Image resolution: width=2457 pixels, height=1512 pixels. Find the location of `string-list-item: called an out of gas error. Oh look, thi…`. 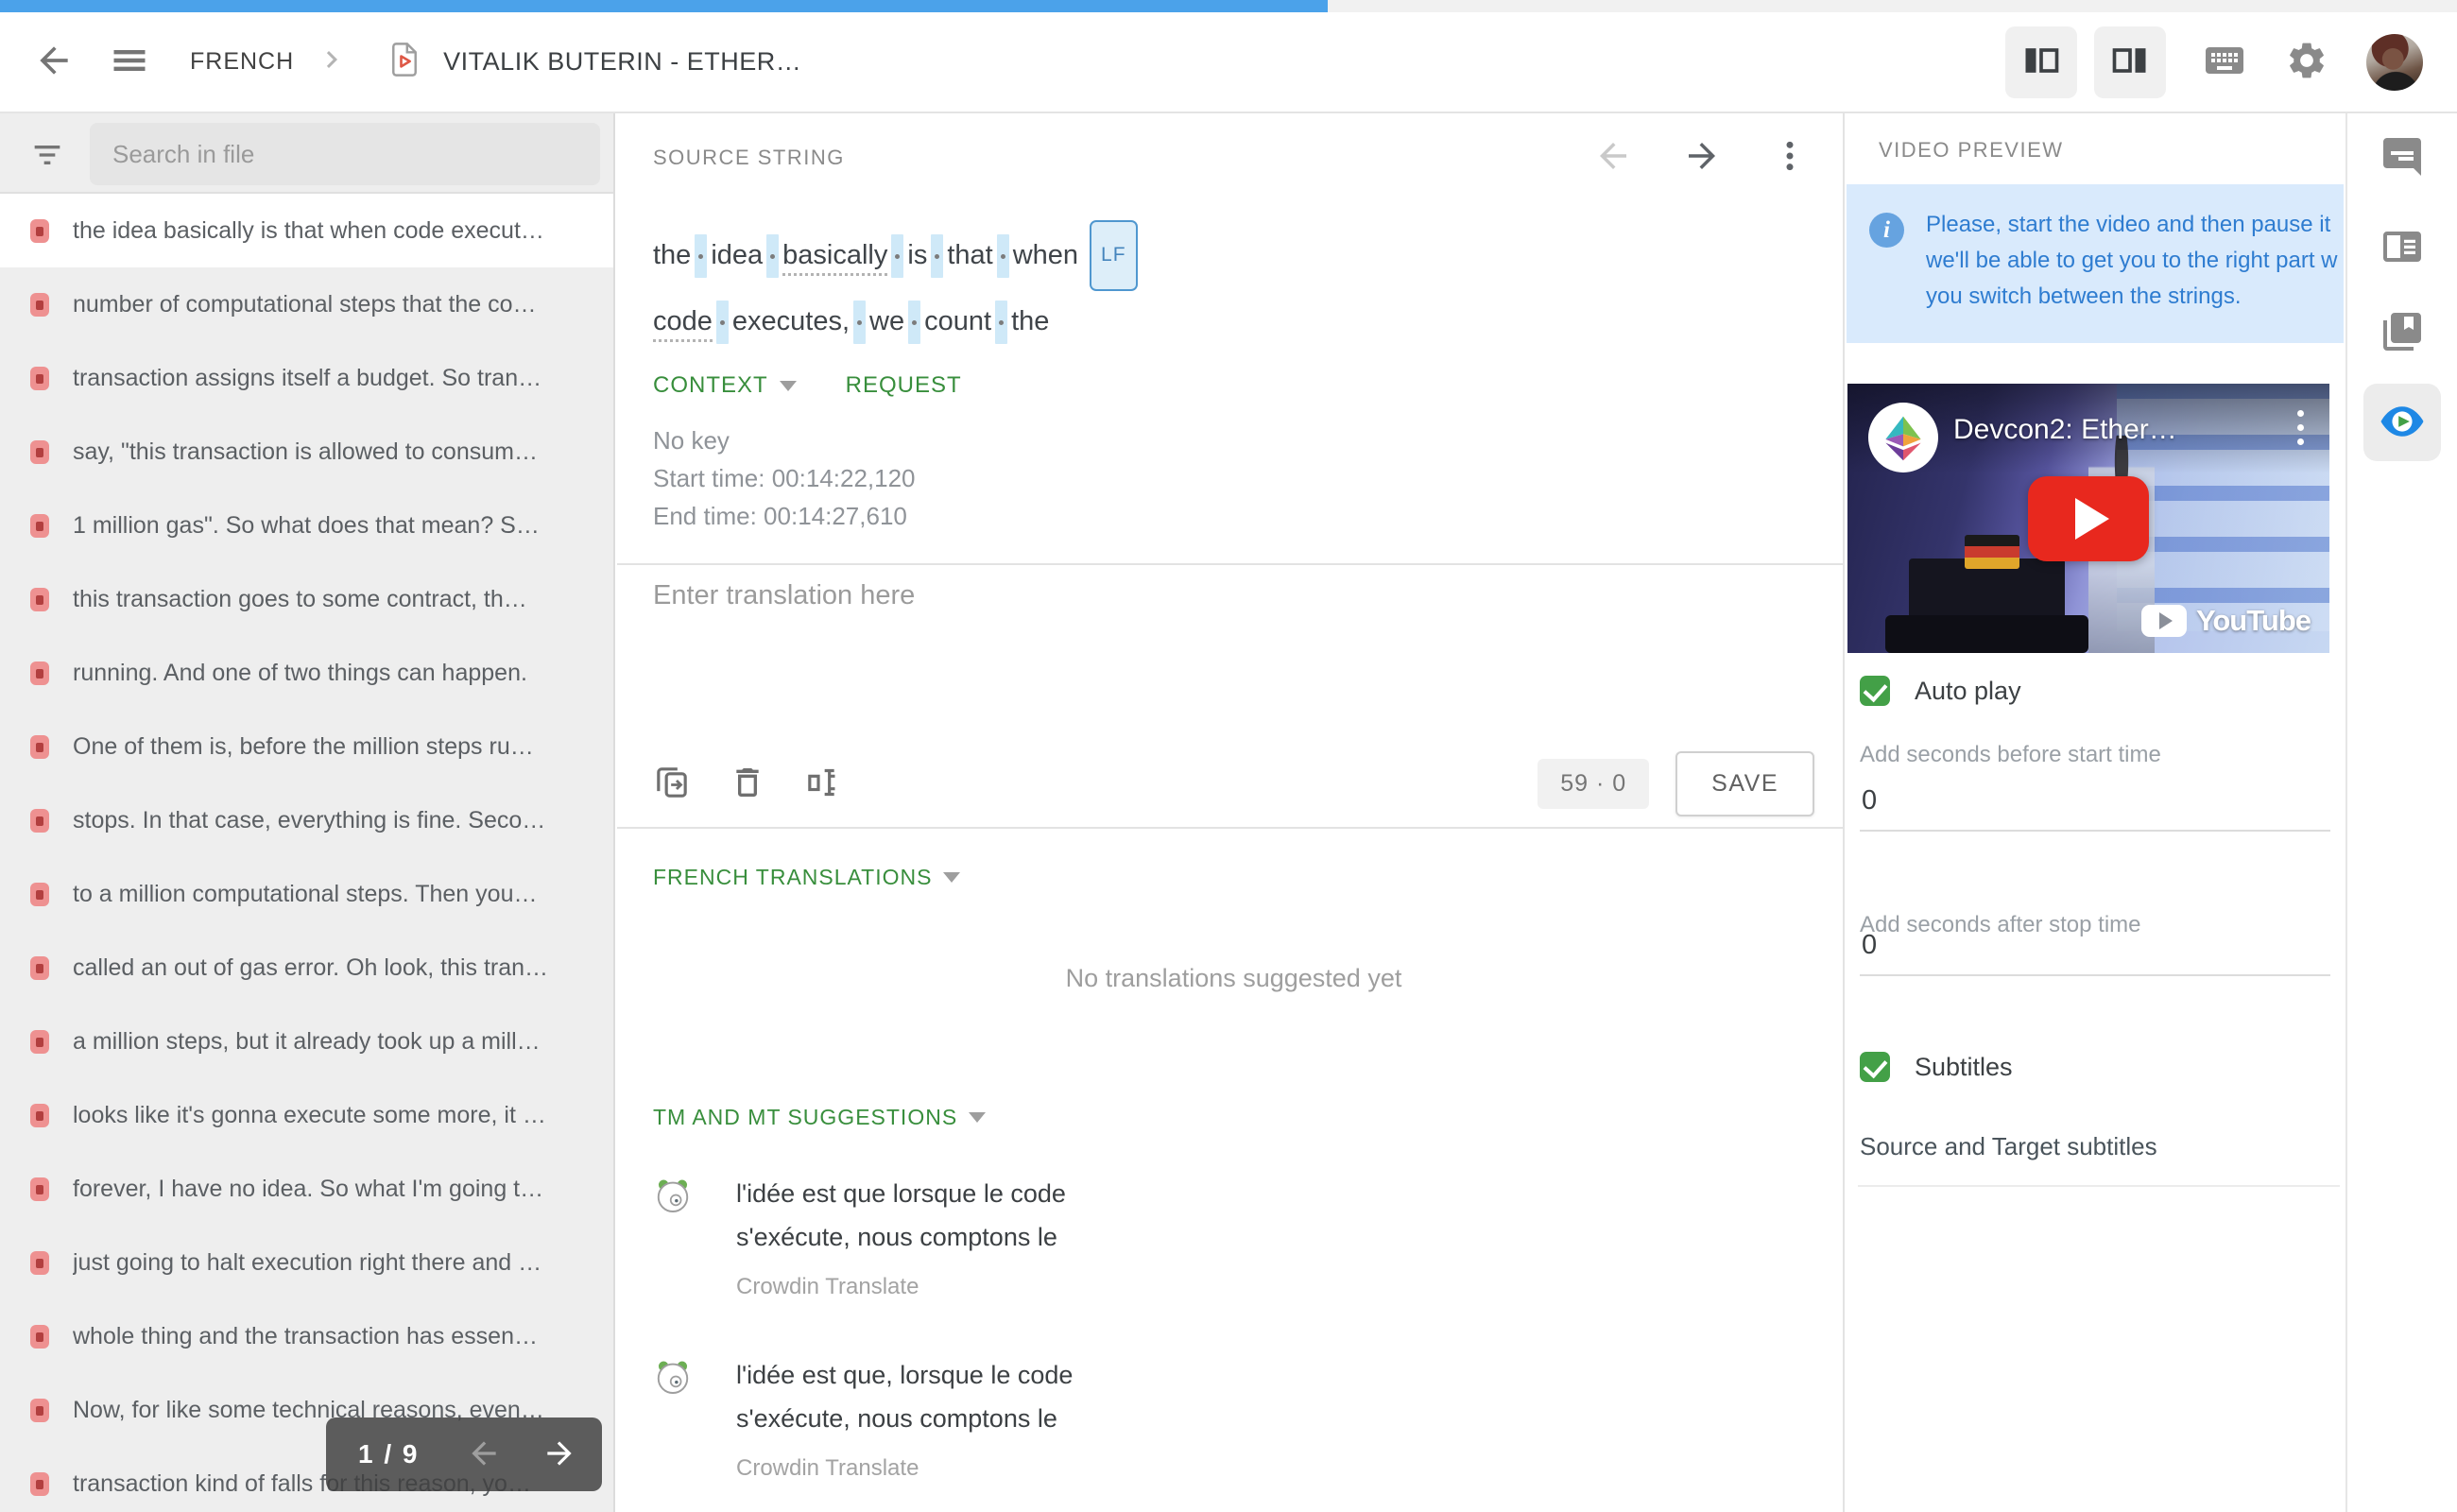

string-list-item: called an out of gas error. Oh look, thi… is located at coordinates (306, 968).